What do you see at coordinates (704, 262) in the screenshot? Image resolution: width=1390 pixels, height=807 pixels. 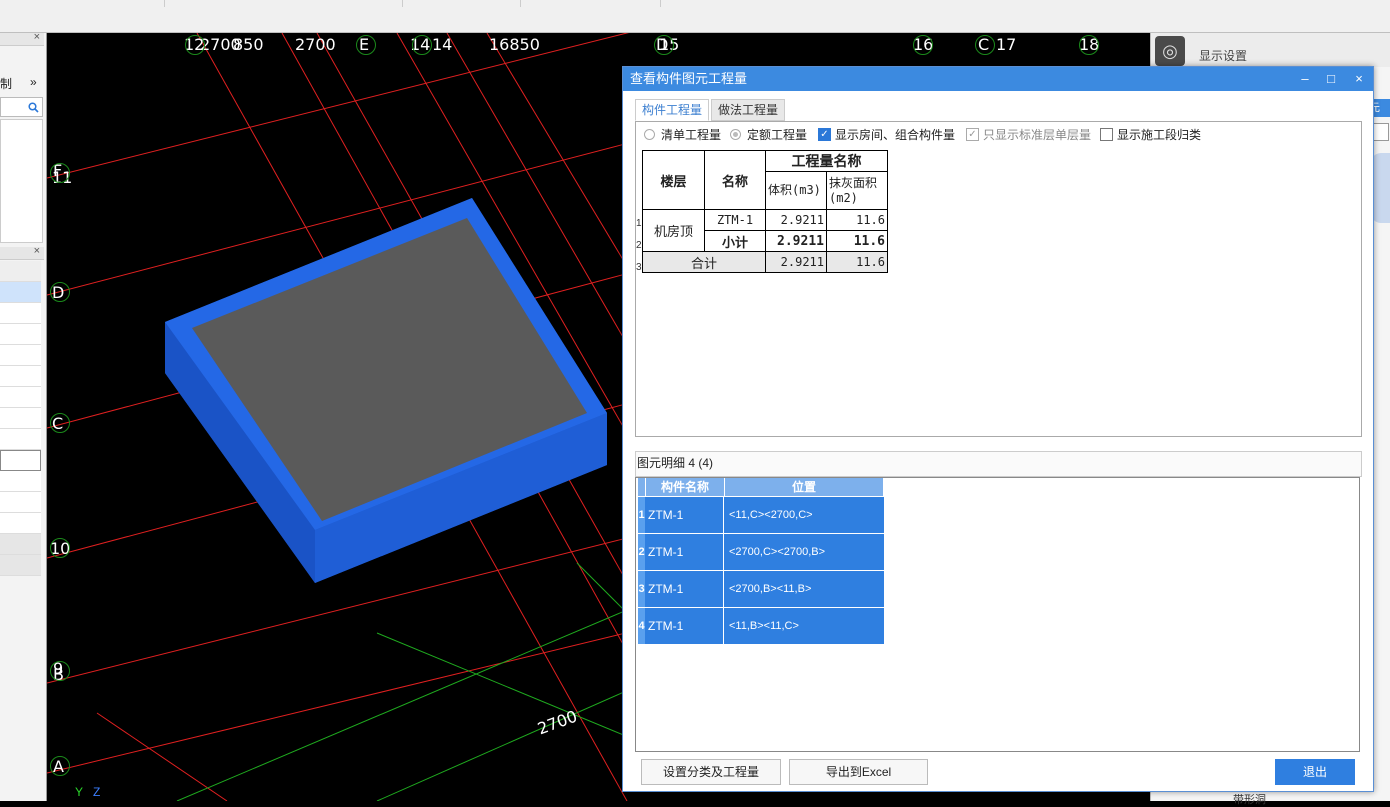 I see `cell-total-label: 合计` at bounding box center [704, 262].